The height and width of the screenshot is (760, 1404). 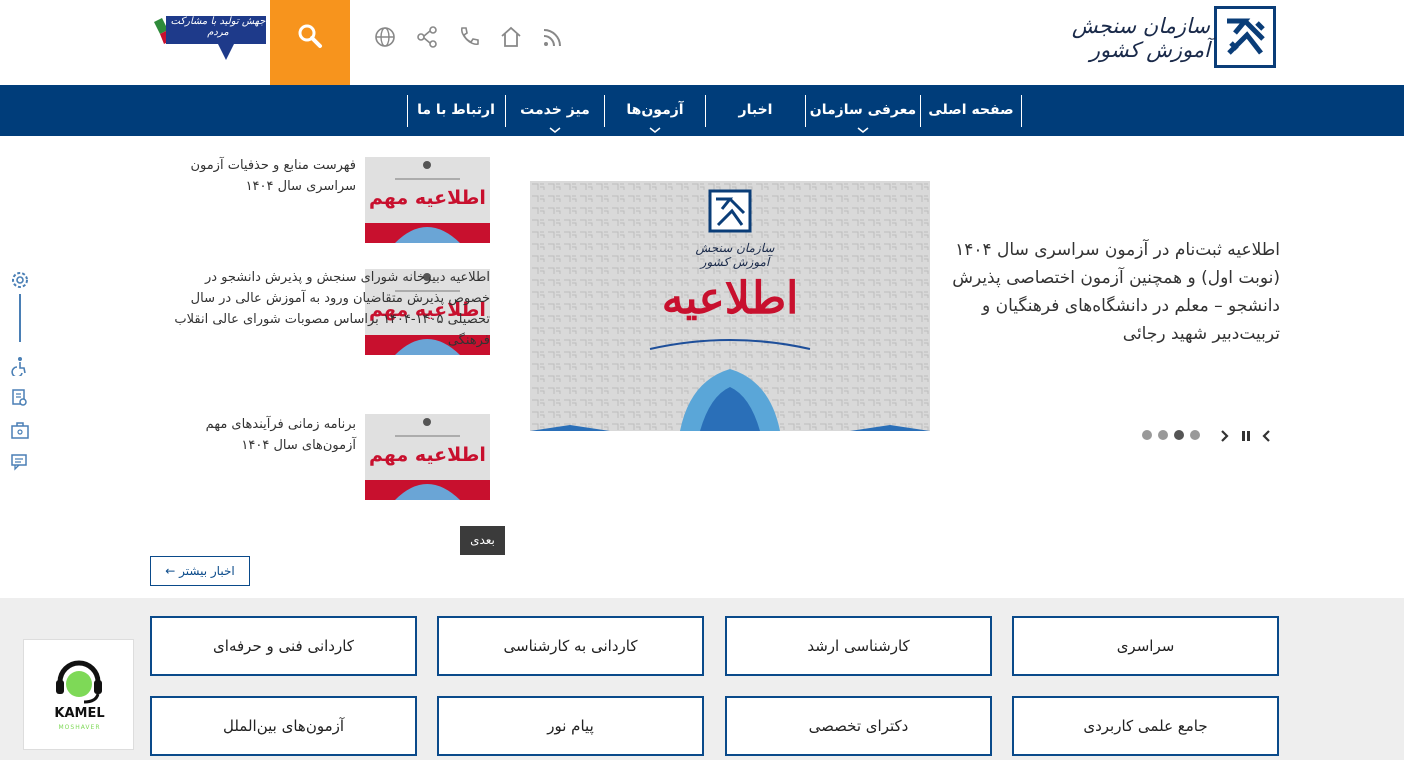 What do you see at coordinates (200, 571) in the screenshot?
I see `more-news-button: اخبار بیشتر ←` at bounding box center [200, 571].